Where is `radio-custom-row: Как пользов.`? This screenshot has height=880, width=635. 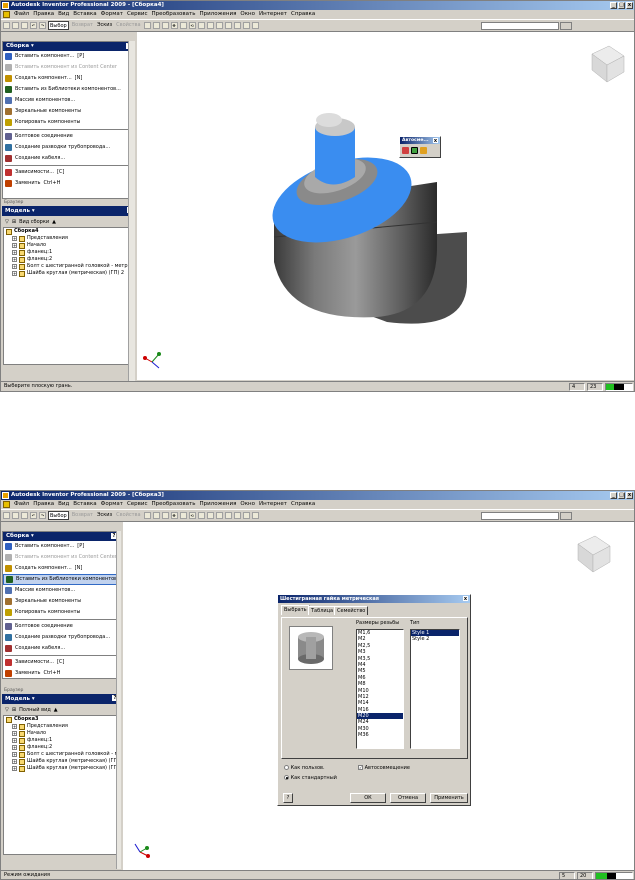
radio-custom-row: Как пользов. is located at coordinates (304, 768).